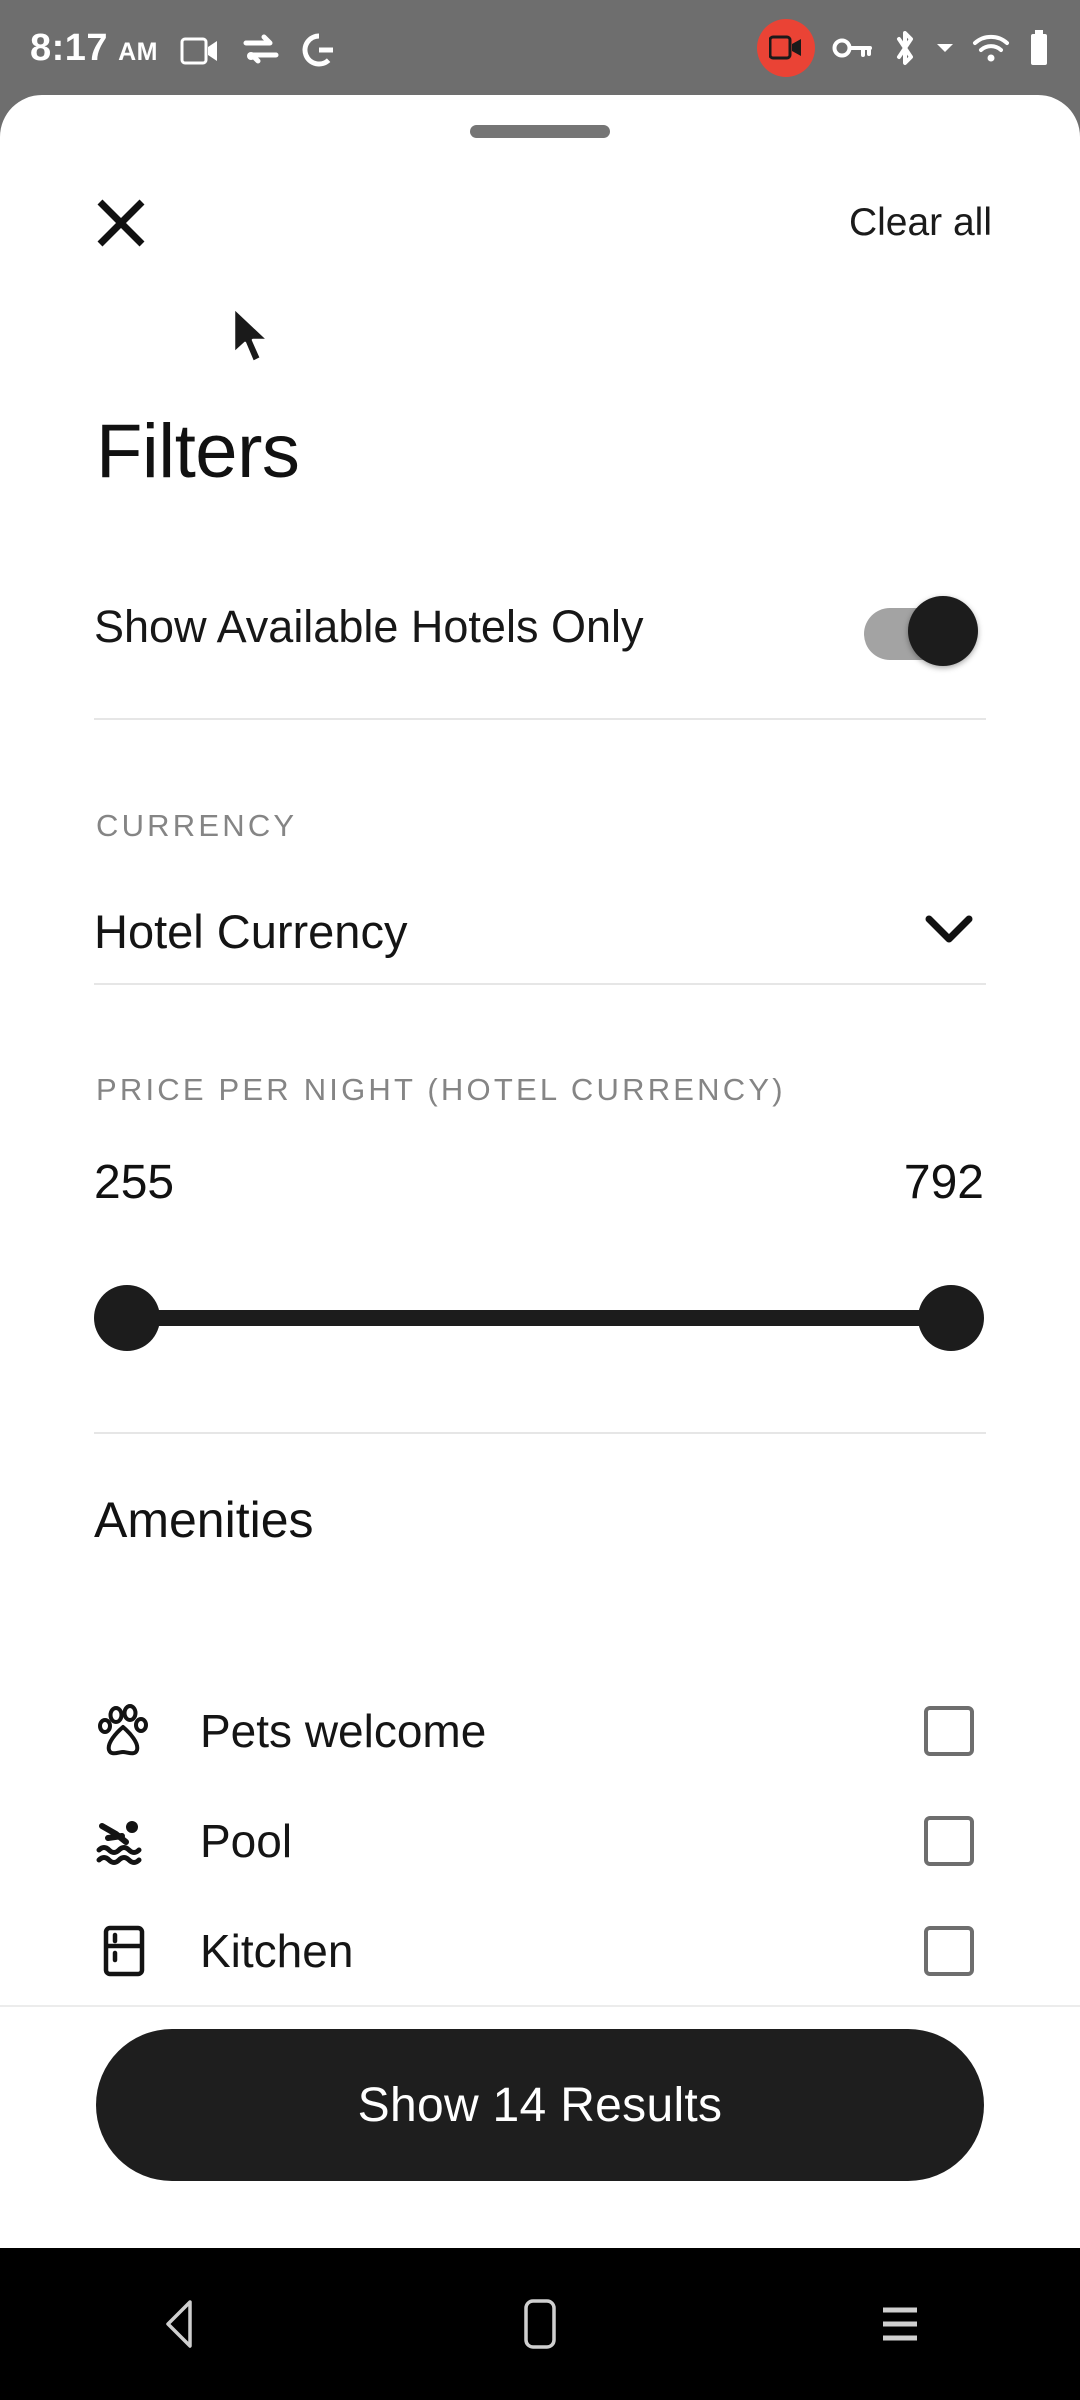 The image size is (1080, 2400). Describe the element at coordinates (277, 1951) in the screenshot. I see `amenity-label: Kitchen` at that location.